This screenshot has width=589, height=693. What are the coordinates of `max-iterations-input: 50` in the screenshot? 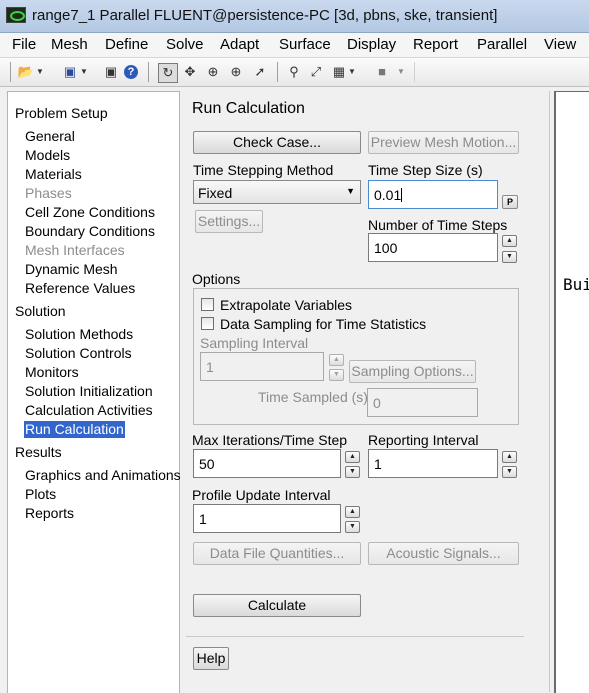 It's located at (267, 463).